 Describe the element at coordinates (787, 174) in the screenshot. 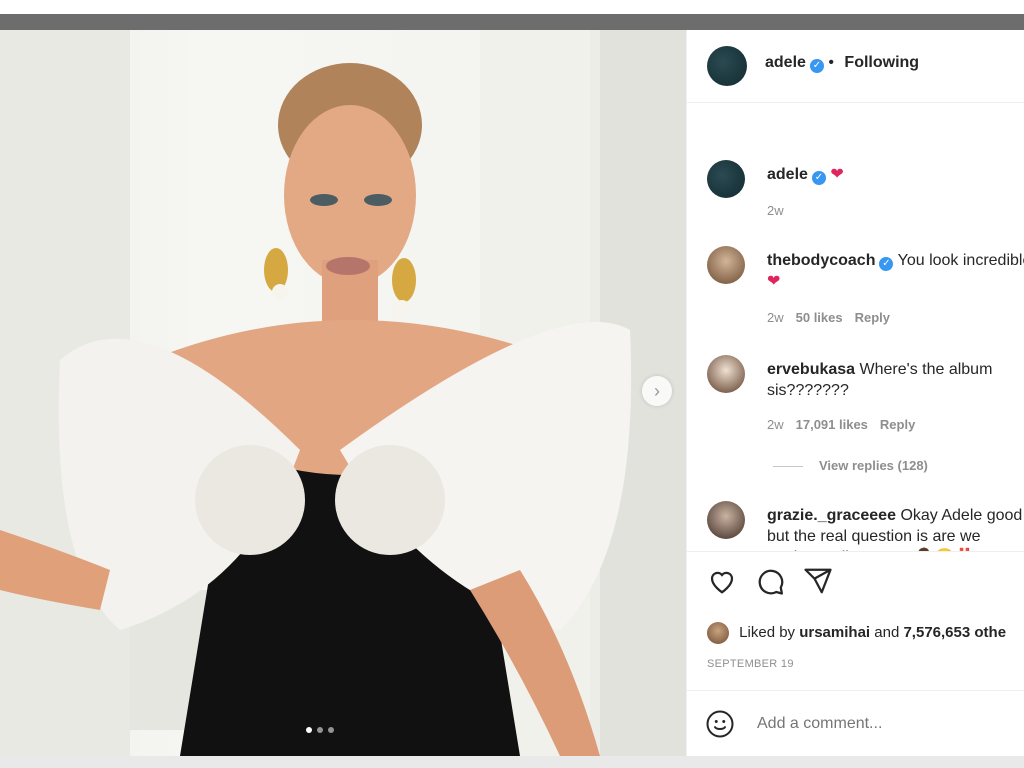

I see `caption-username: adele` at that location.